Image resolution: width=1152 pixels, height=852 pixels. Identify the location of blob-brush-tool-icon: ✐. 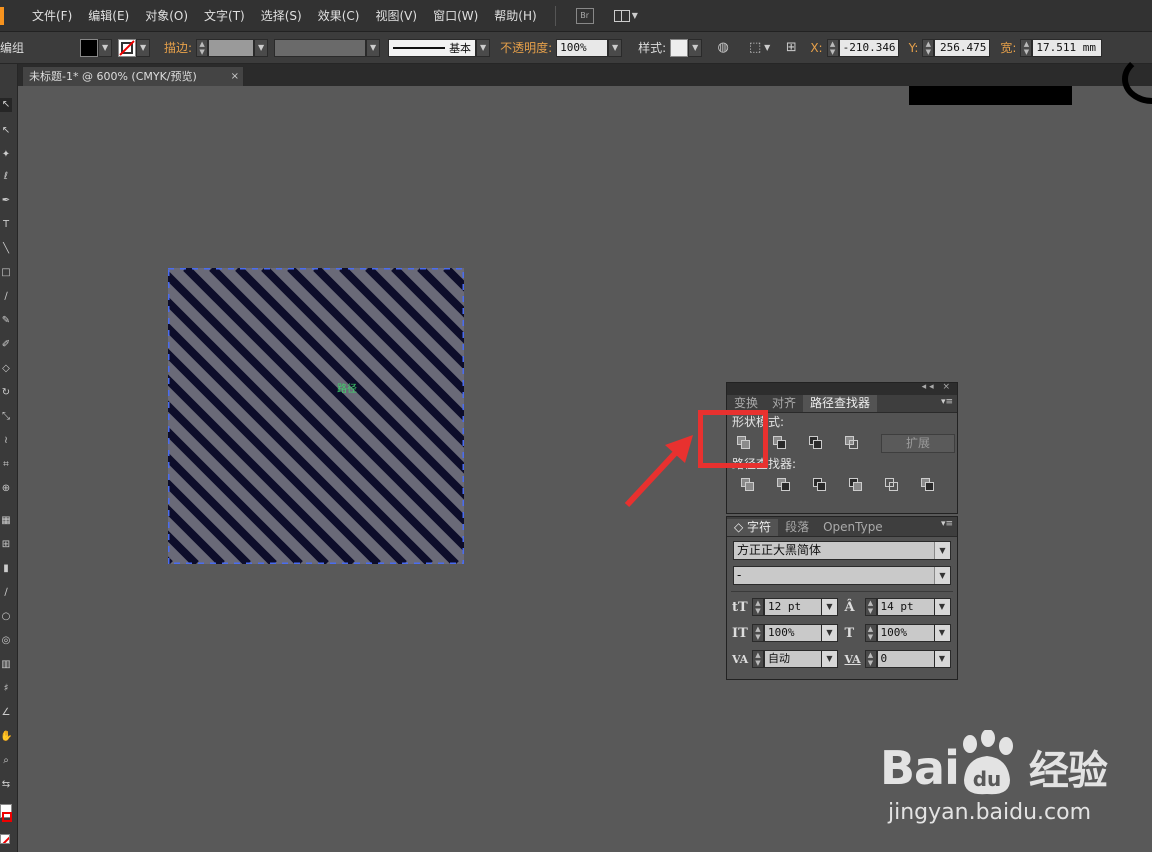
(6, 345).